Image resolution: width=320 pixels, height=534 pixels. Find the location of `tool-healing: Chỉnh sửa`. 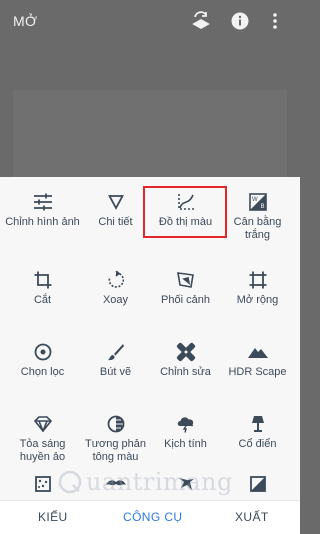

tool-healing: Chỉnh sửa is located at coordinates (185, 358).